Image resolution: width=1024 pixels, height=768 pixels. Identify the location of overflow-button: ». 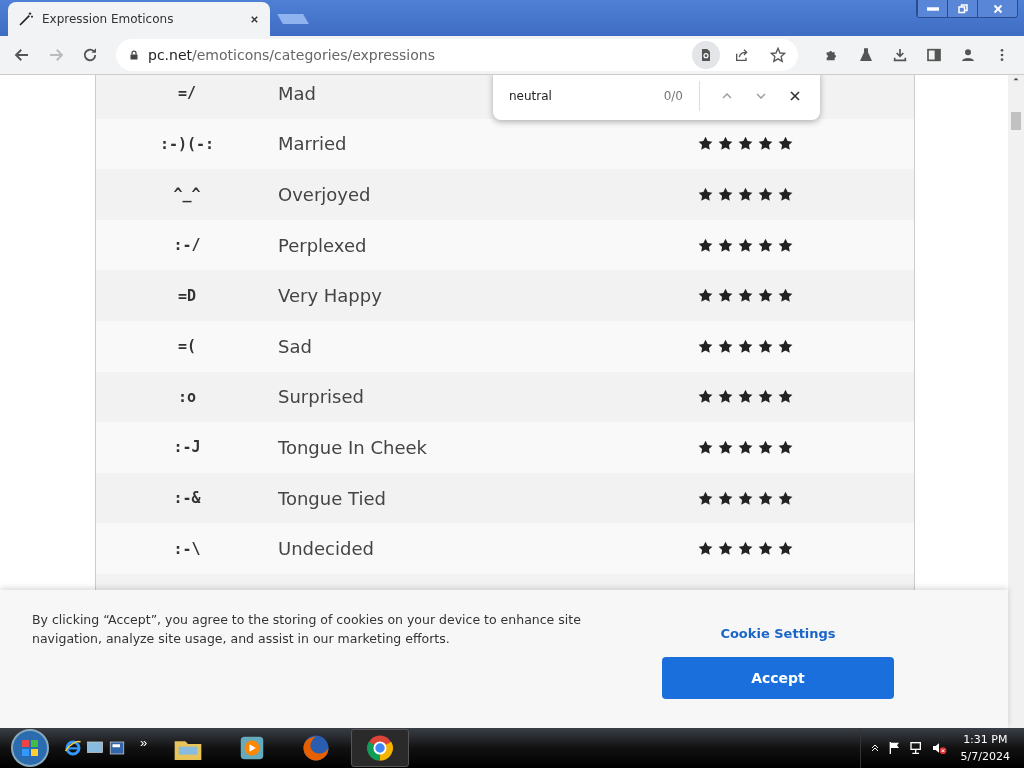
(144, 742).